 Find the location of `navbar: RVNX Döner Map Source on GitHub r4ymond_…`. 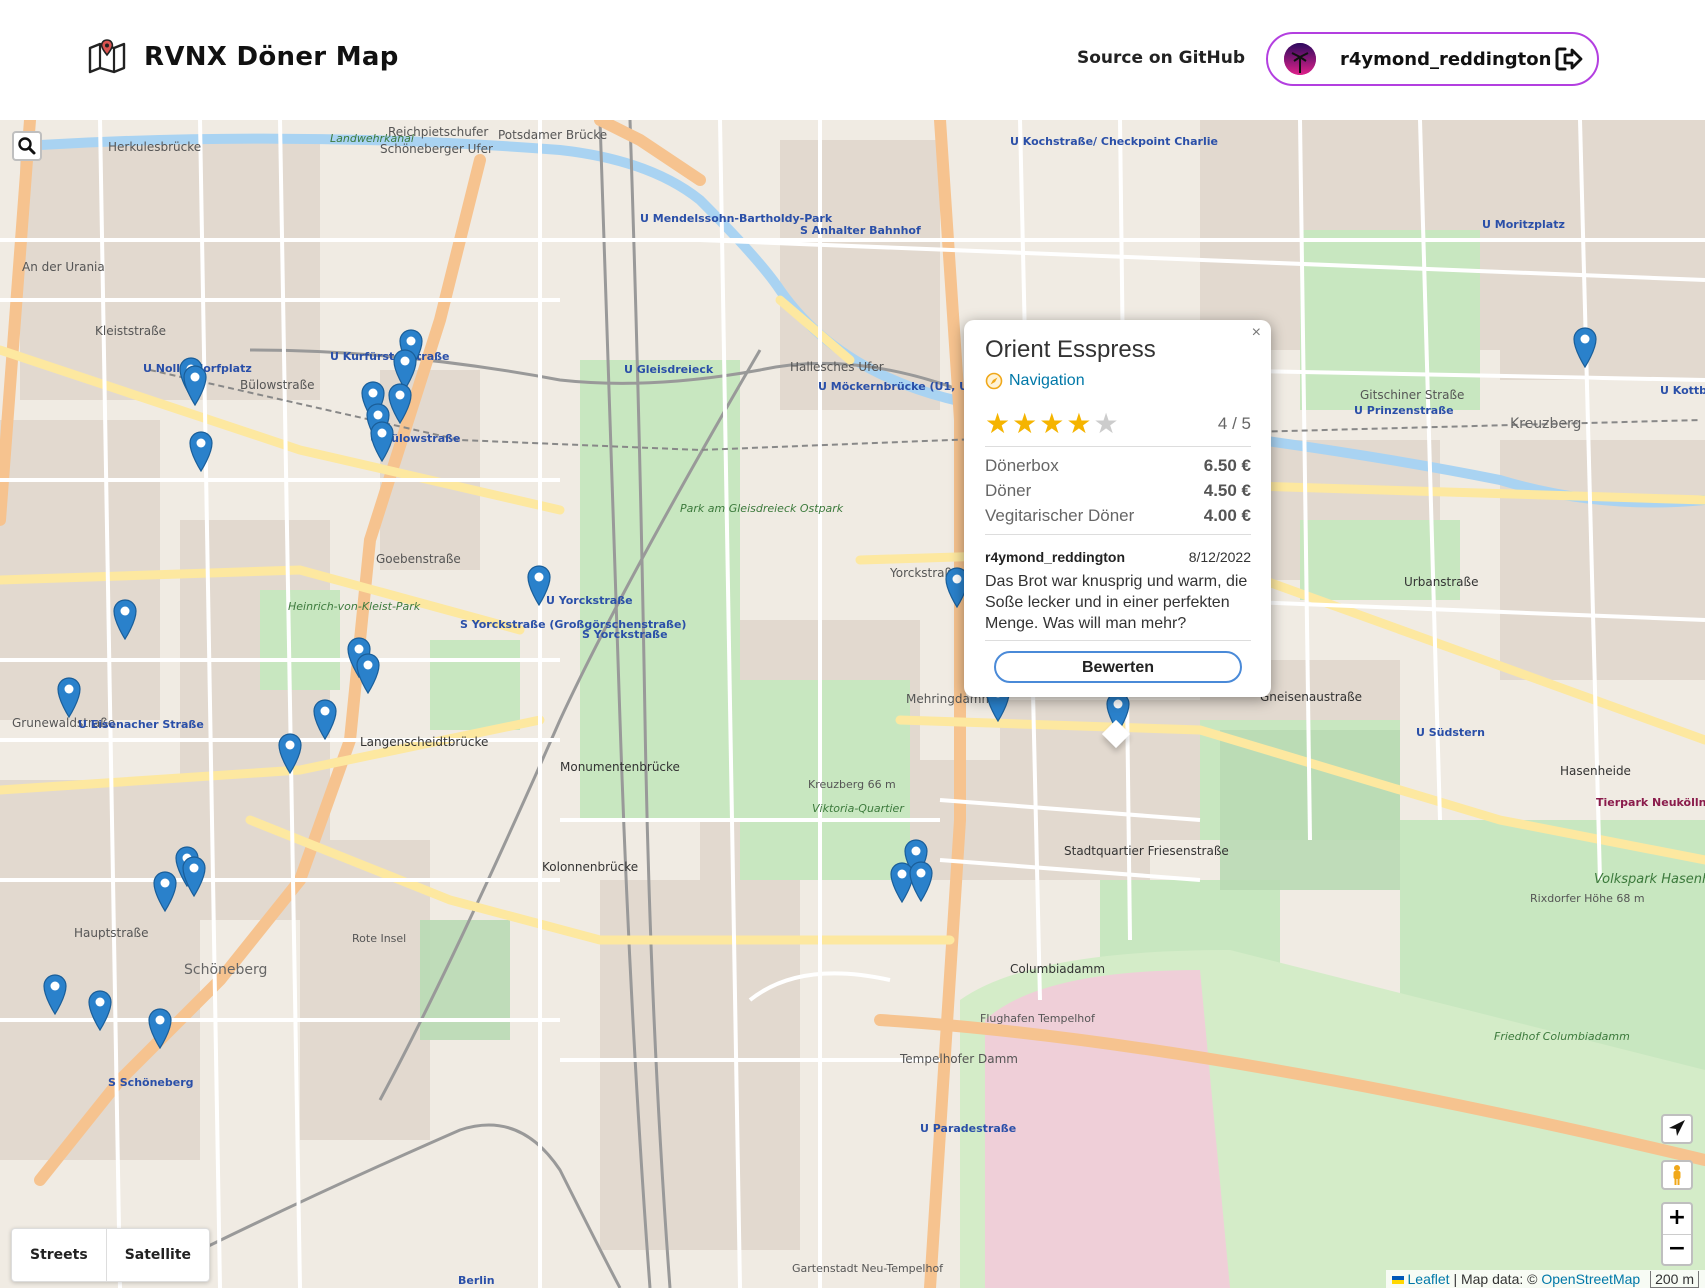

navbar: RVNX Döner Map Source on GitHub r4ymond_… is located at coordinates (852, 60).